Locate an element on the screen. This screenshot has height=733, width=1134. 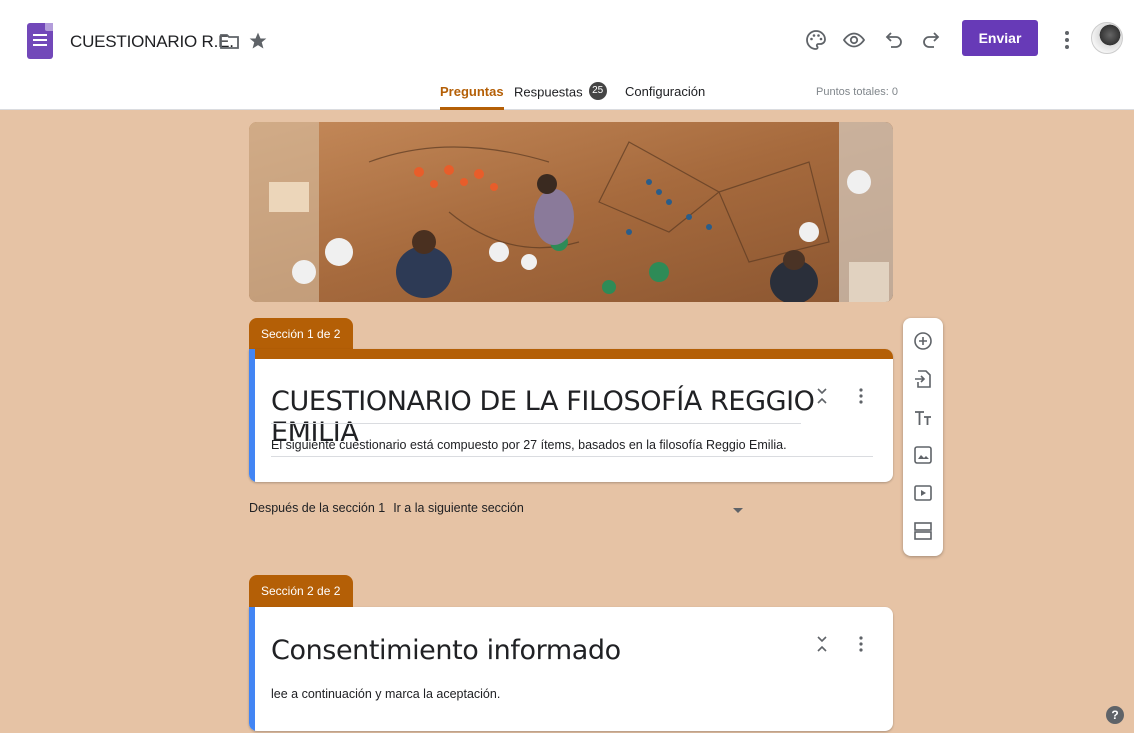
eye-icon is located at coordinates (854, 40).